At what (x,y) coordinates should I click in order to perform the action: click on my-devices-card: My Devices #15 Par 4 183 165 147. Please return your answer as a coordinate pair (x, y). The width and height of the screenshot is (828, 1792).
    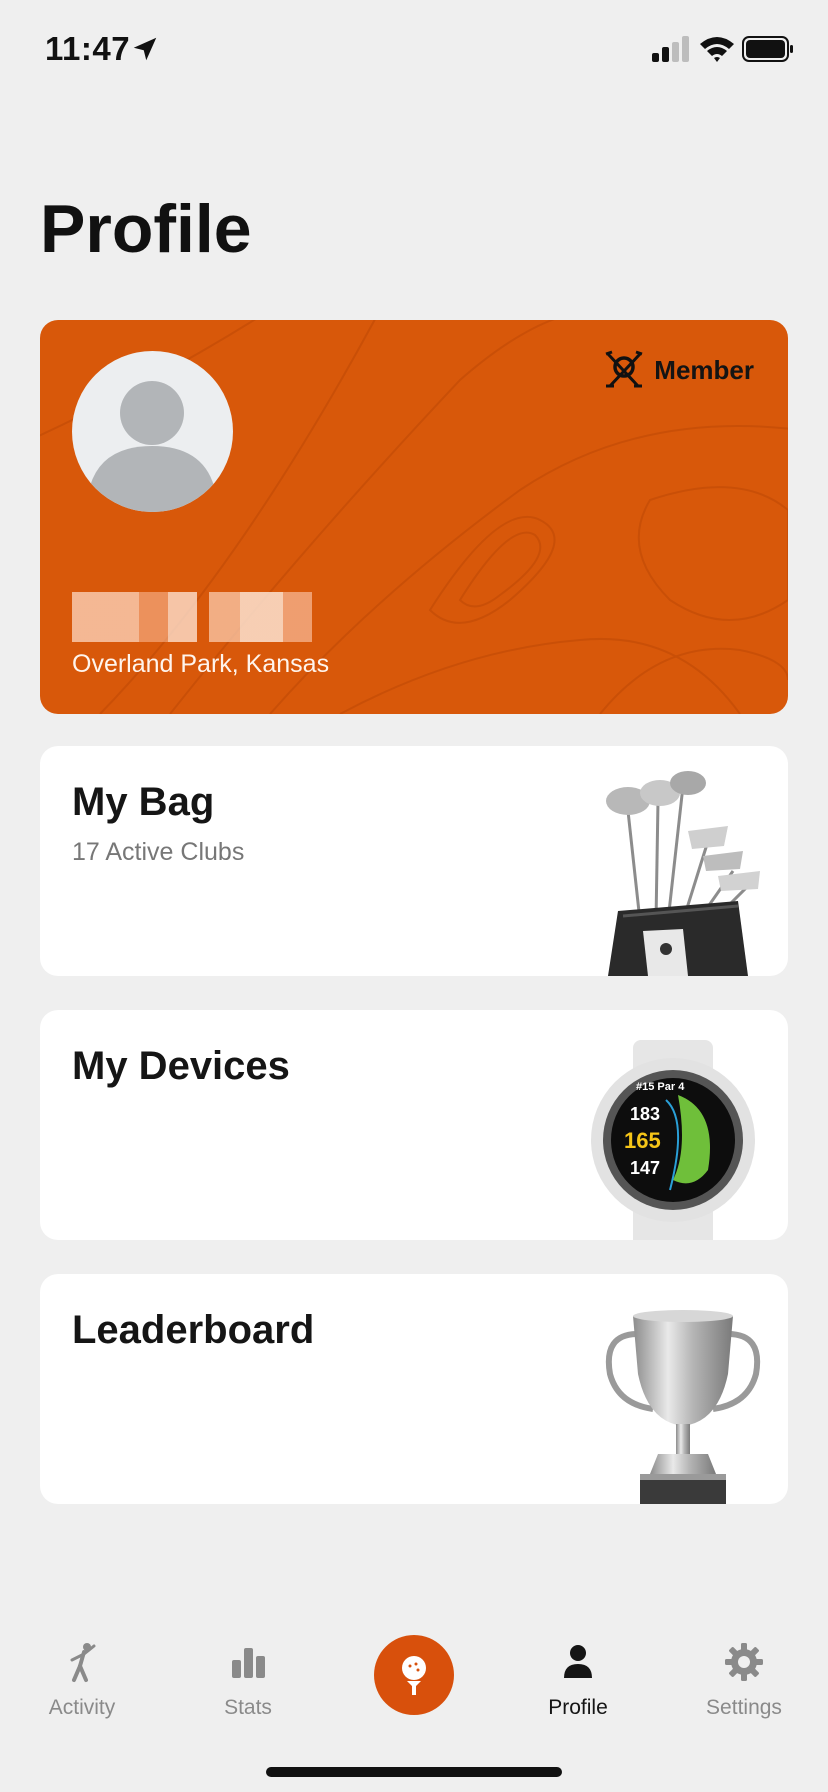
    Looking at the image, I should click on (414, 1125).